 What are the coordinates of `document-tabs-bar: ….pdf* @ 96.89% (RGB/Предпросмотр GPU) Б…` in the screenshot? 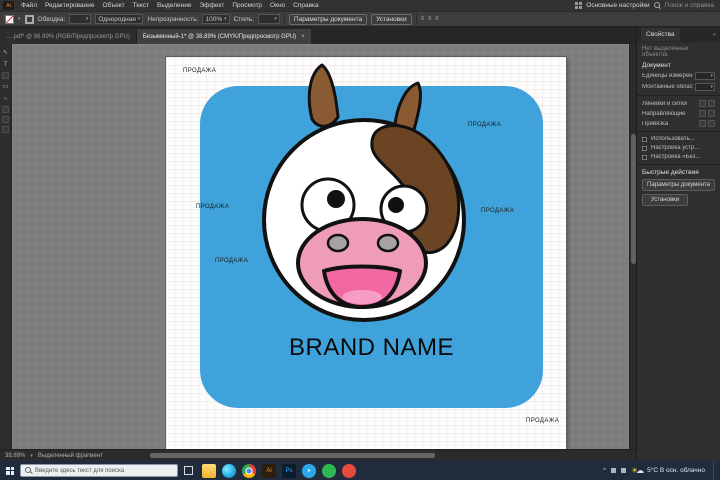 It's located at (318, 35).